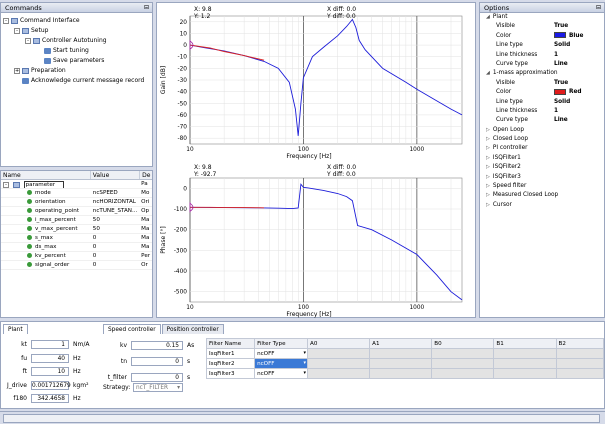 The width and height of the screenshot is (605, 424). What do you see at coordinates (76, 256) in the screenshot?
I see `grid-row: kv_percent 0 Per` at bounding box center [76, 256].